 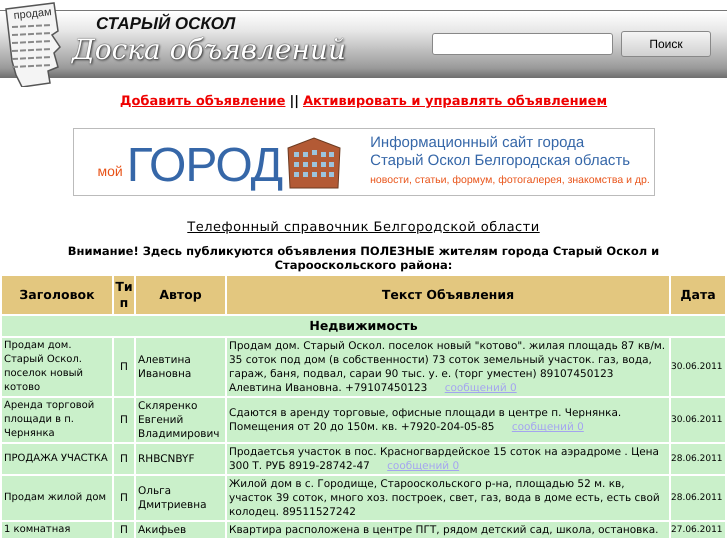 I want to click on ad-text: Продаетсья участок в пос. Красногвардейское 15 соток на аэрадроме . Цена 300 Т. РУБ 8919-28742-47 сообщений 0, so click(x=448, y=459).